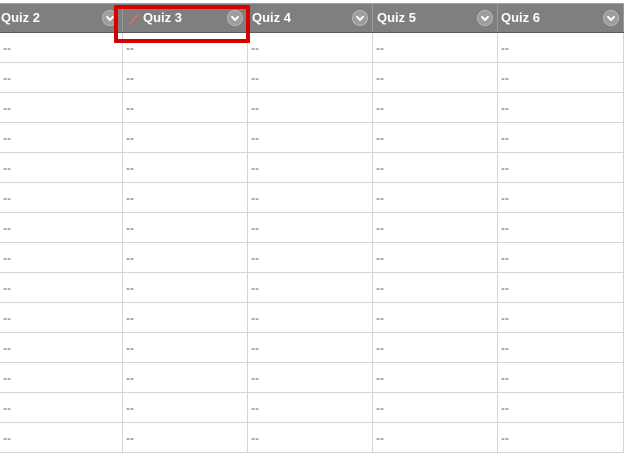 Image resolution: width=624 pixels, height=453 pixels. Describe the element at coordinates (185, 18) in the screenshot. I see `column-header-3: Quiz 3` at that location.